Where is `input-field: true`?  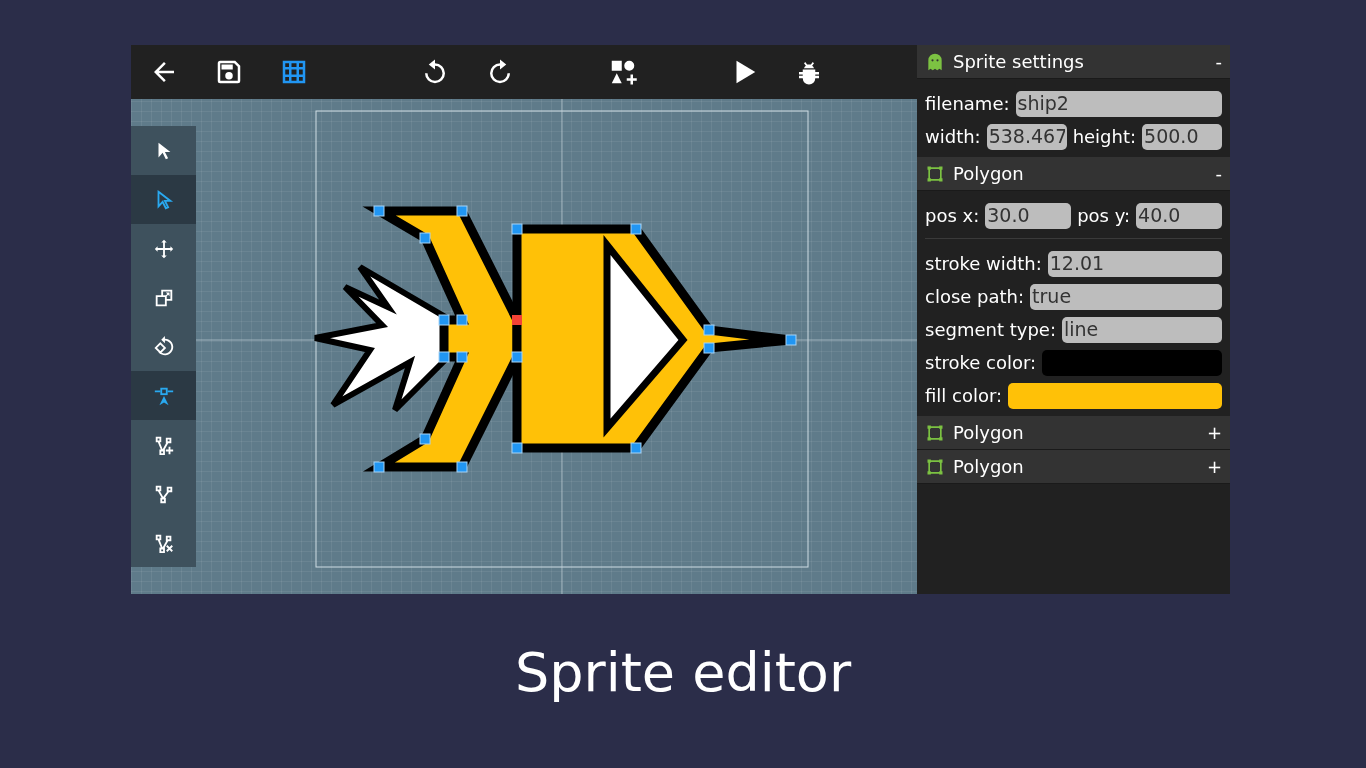 input-field: true is located at coordinates (1126, 296).